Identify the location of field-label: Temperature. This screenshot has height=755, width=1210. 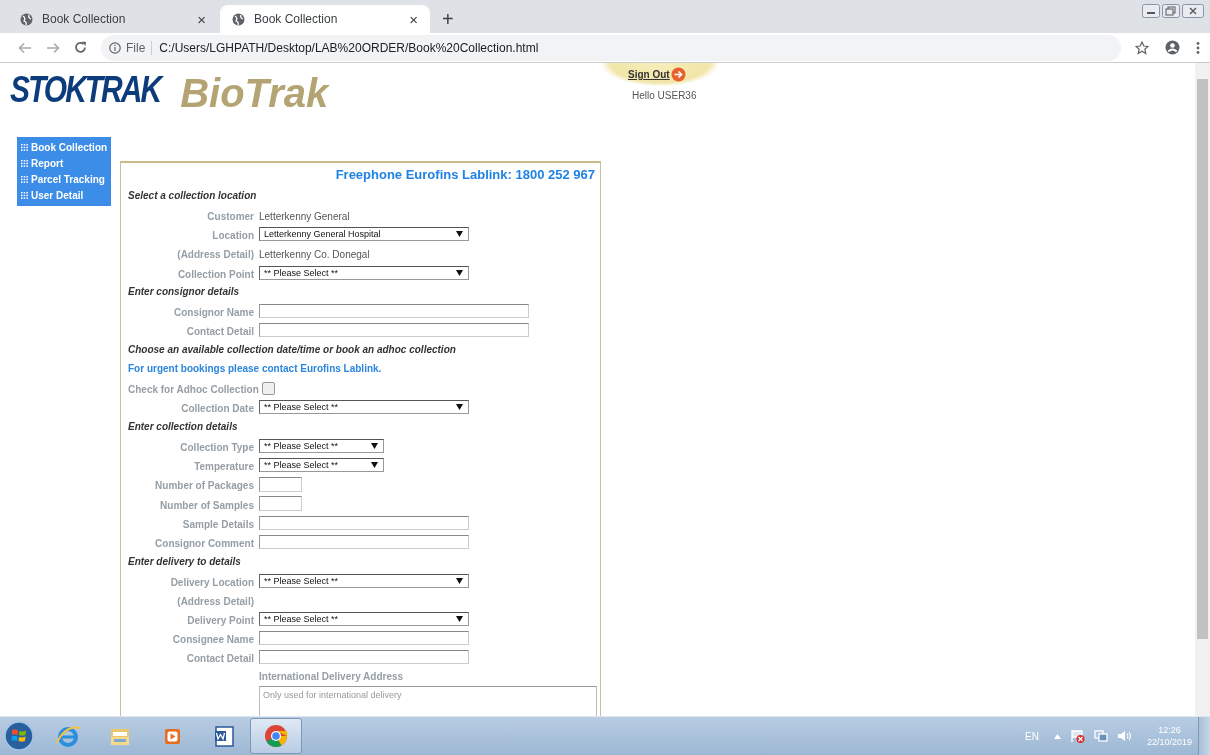
(224, 467).